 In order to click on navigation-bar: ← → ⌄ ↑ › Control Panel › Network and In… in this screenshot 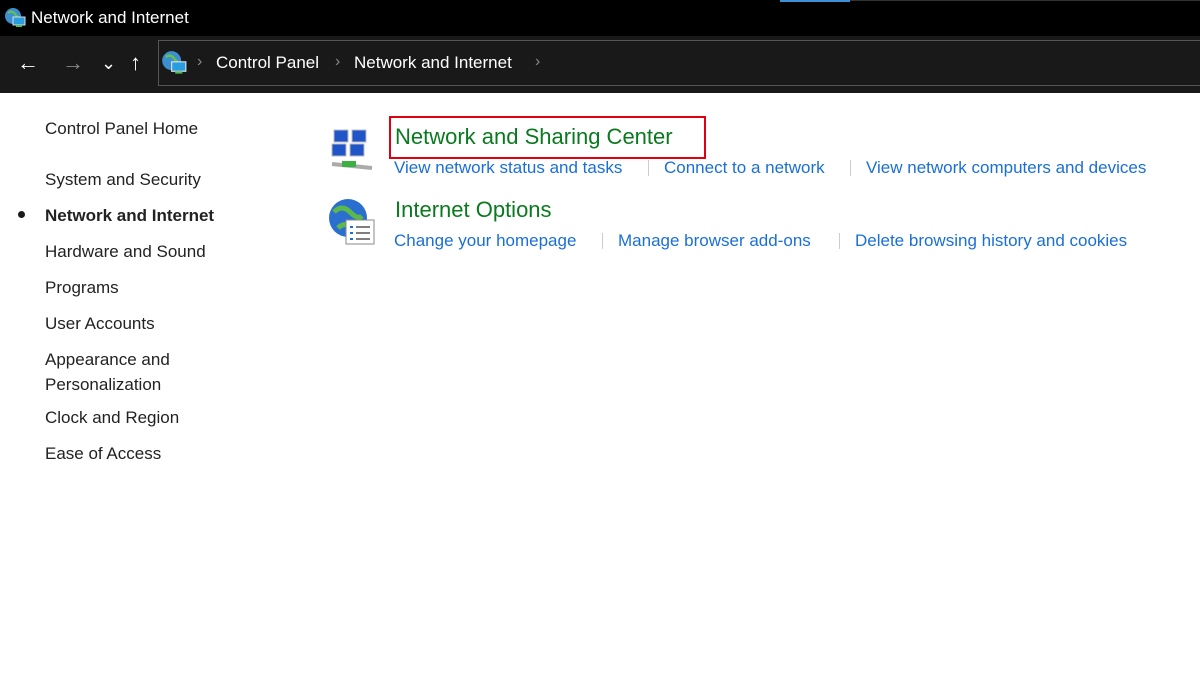, I will do `click(600, 64)`.